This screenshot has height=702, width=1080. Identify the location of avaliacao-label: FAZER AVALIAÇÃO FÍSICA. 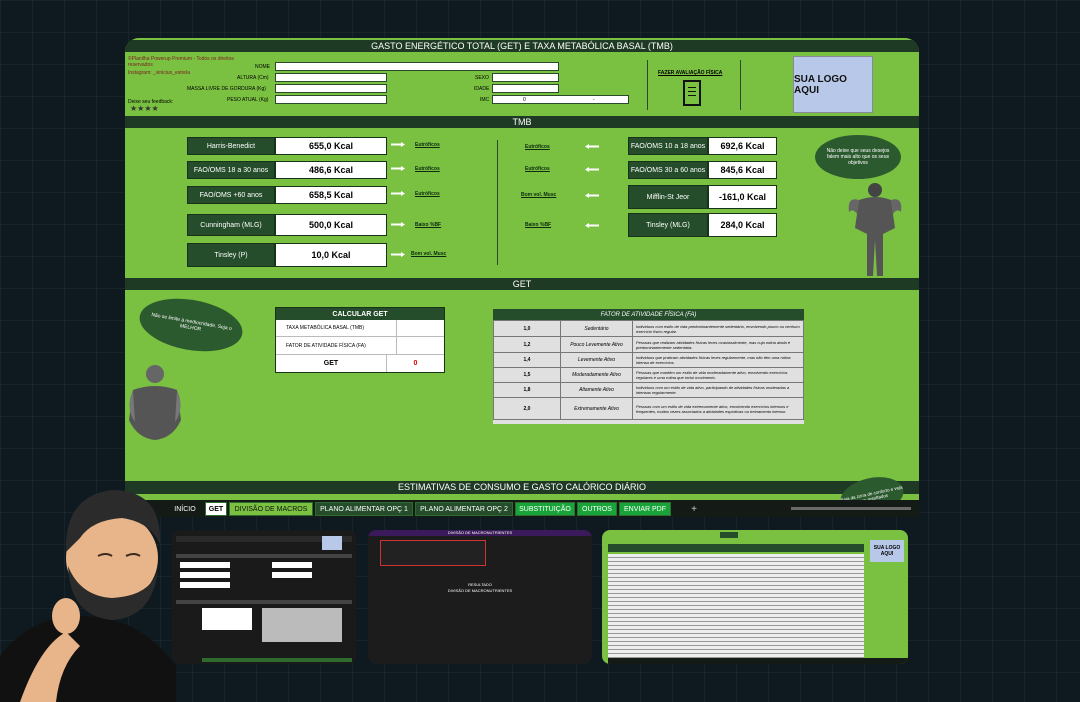
(690, 73).